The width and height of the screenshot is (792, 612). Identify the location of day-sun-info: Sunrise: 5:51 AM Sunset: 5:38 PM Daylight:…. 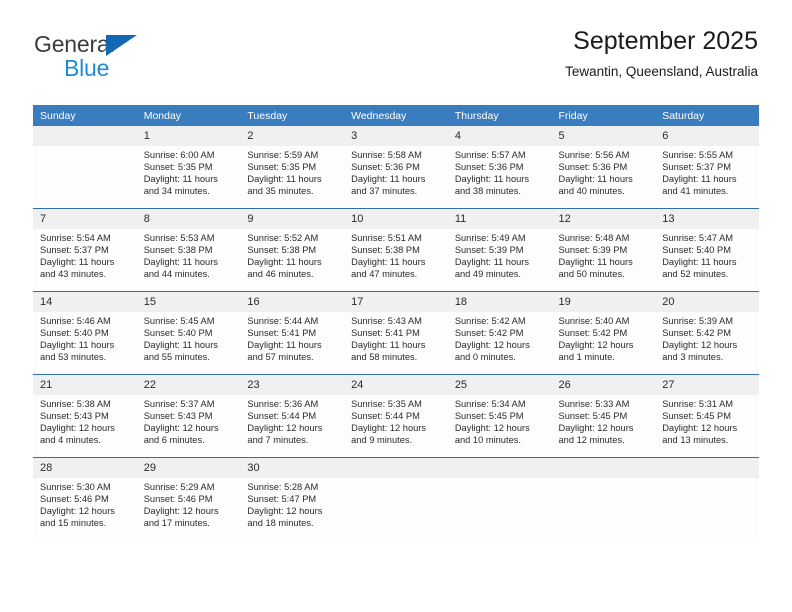
(396, 254).